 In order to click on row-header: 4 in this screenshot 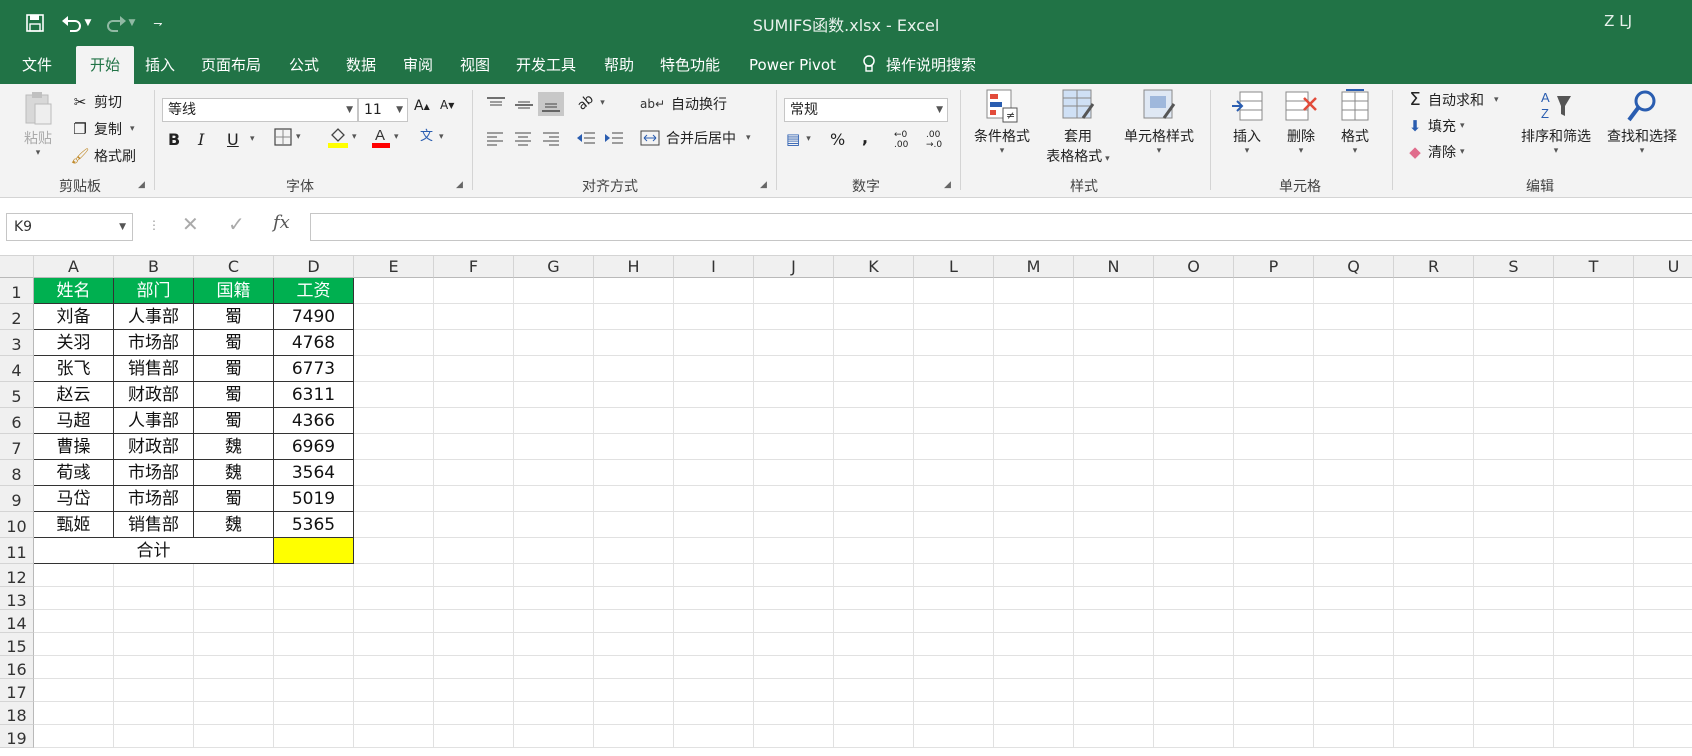, I will do `click(17, 369)`.